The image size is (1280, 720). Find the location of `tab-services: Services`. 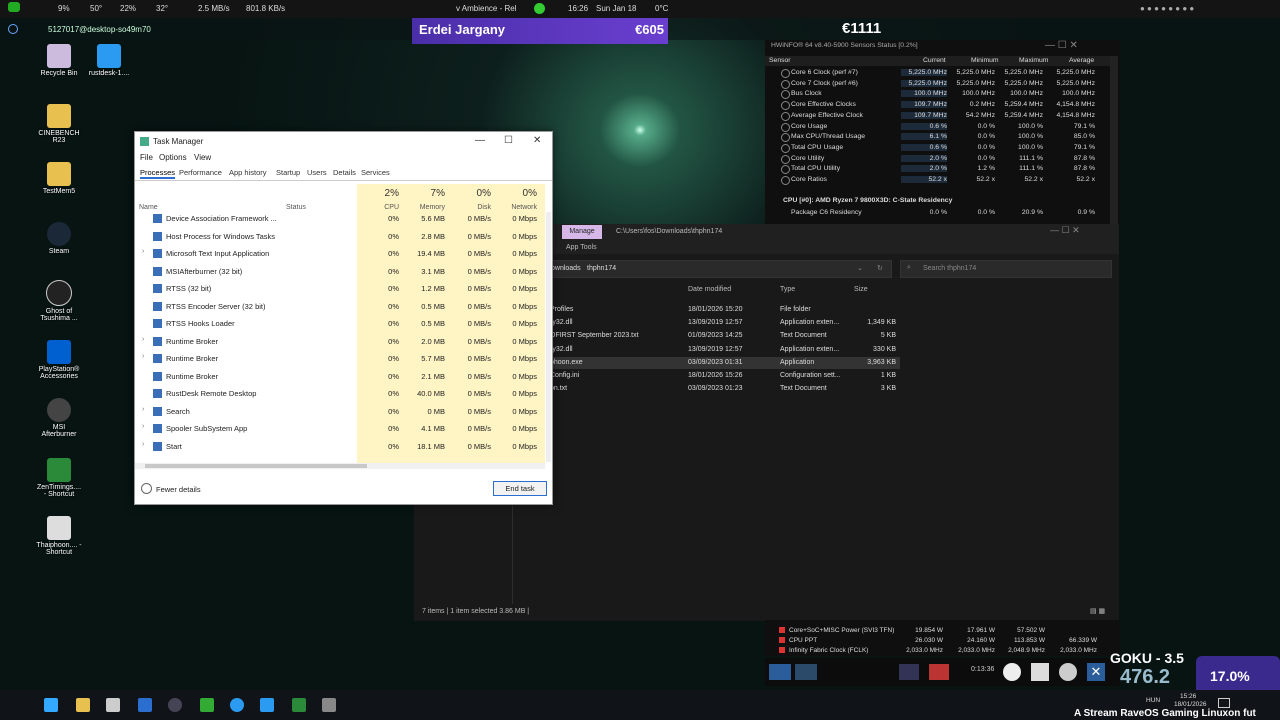

tab-services: Services is located at coordinates (375, 172).